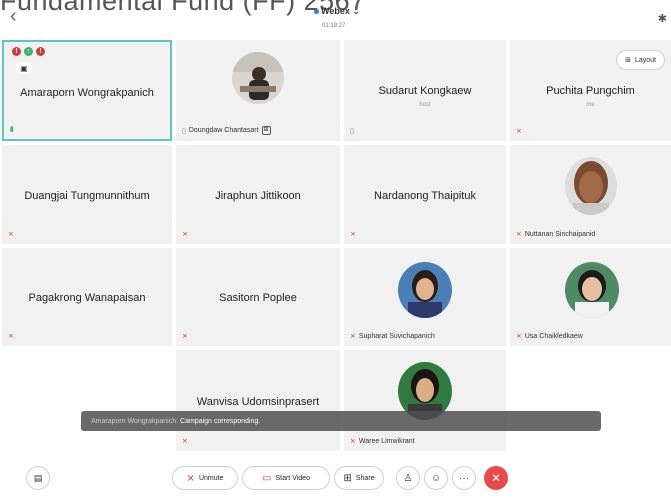 Image resolution: width=671 pixels, height=500 pixels. Describe the element at coordinates (267, 478) in the screenshot. I see `video-off-icon: ▭` at that location.